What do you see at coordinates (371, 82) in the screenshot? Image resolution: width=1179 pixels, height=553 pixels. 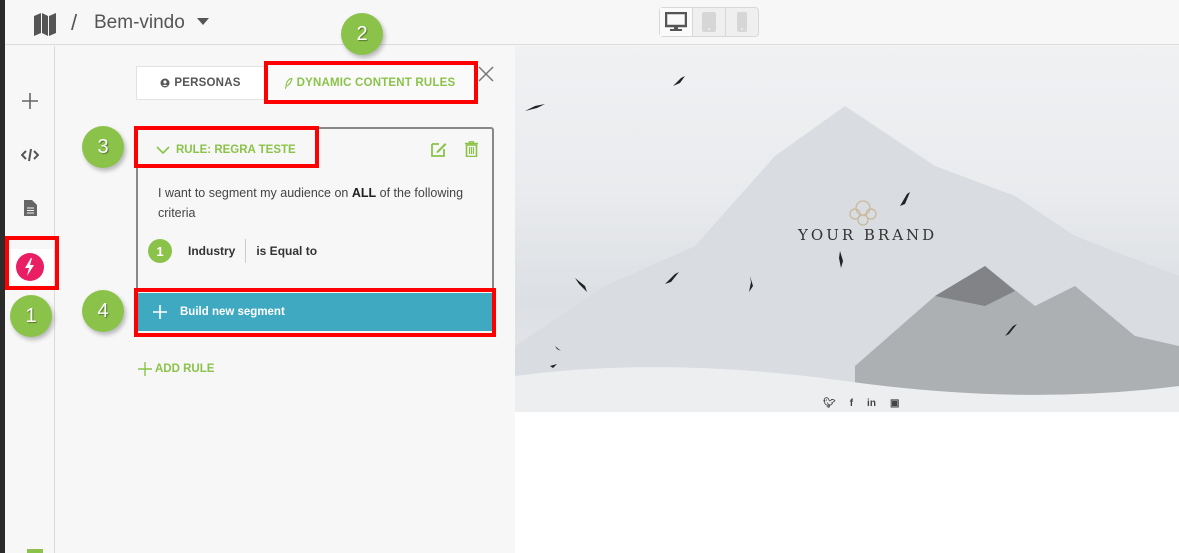 I see `highlight-box-tab` at bounding box center [371, 82].